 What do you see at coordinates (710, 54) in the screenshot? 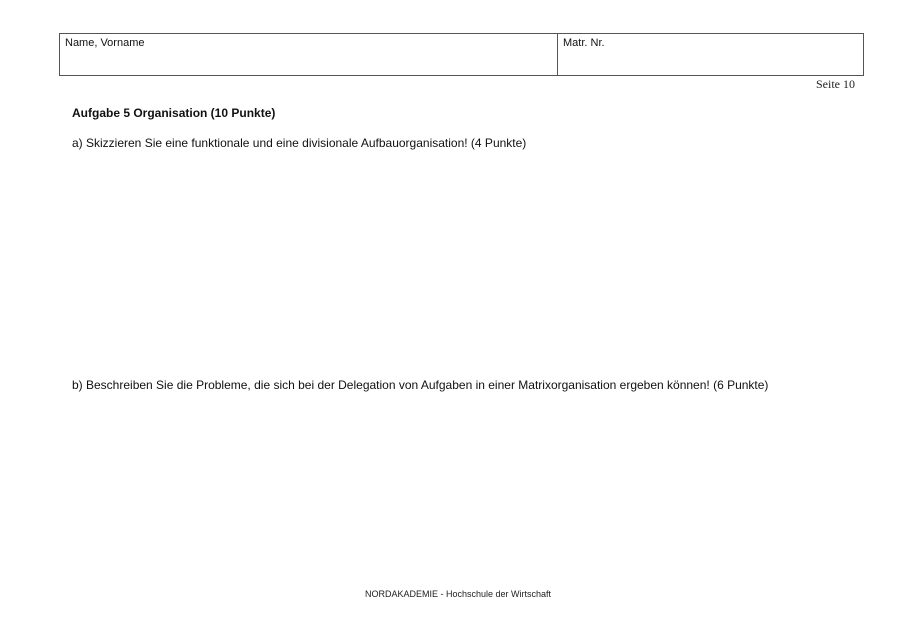
I see `matriculation-number-field: Matr. Nr.` at bounding box center [710, 54].